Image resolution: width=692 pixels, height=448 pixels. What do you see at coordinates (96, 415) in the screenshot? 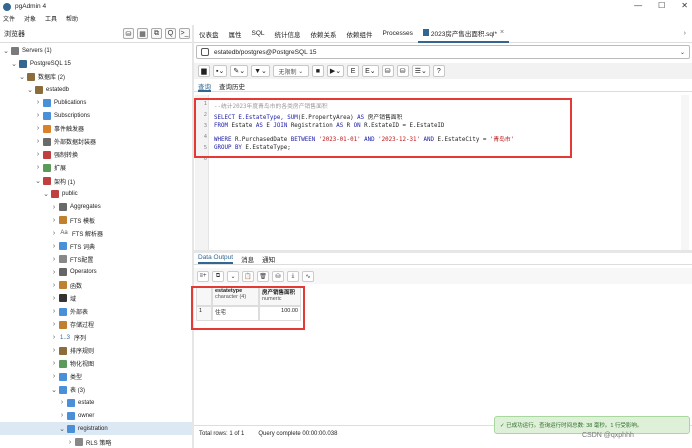
I see `tree-node: › owner` at bounding box center [96, 415].